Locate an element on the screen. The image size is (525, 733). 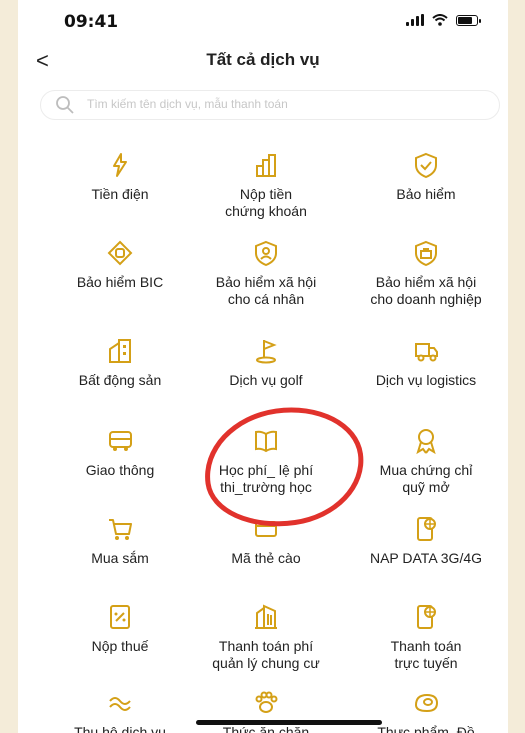
home-indicator is located at coordinates (289, 722).